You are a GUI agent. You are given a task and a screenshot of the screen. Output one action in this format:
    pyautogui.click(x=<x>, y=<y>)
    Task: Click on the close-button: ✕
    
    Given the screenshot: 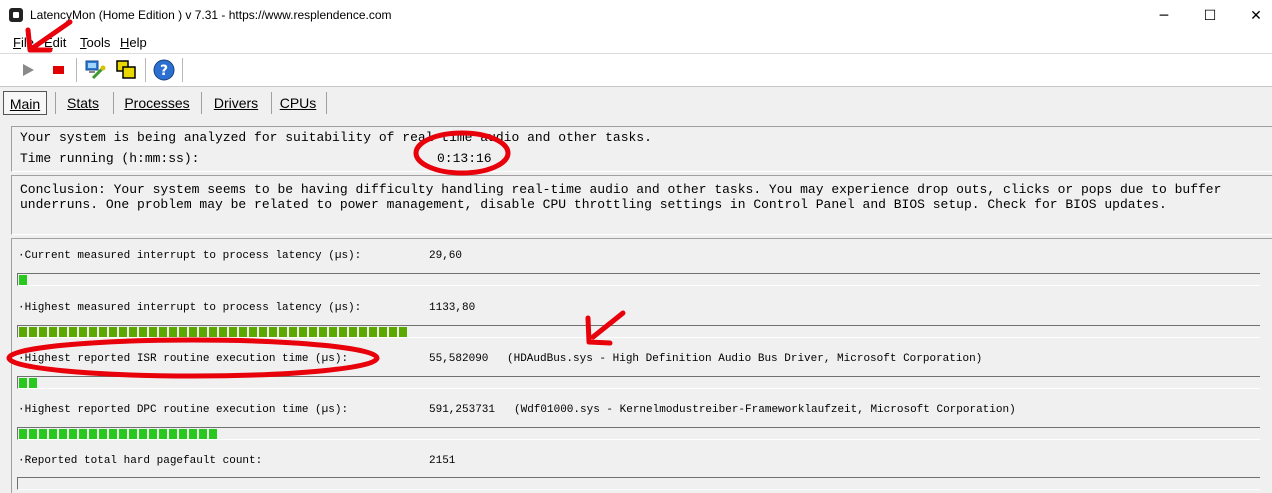 What is the action you would take?
    pyautogui.click(x=1252, y=16)
    